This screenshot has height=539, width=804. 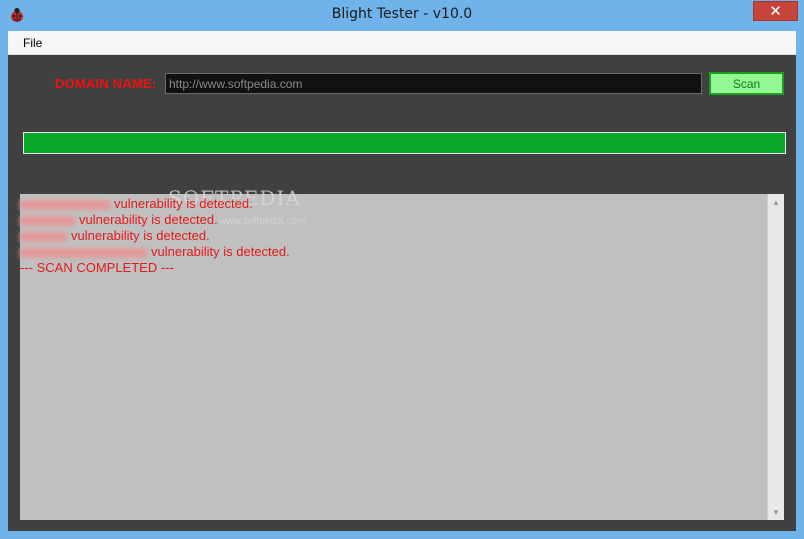 I want to click on domain-name-label: DOMAIN NAME:, so click(x=106, y=83).